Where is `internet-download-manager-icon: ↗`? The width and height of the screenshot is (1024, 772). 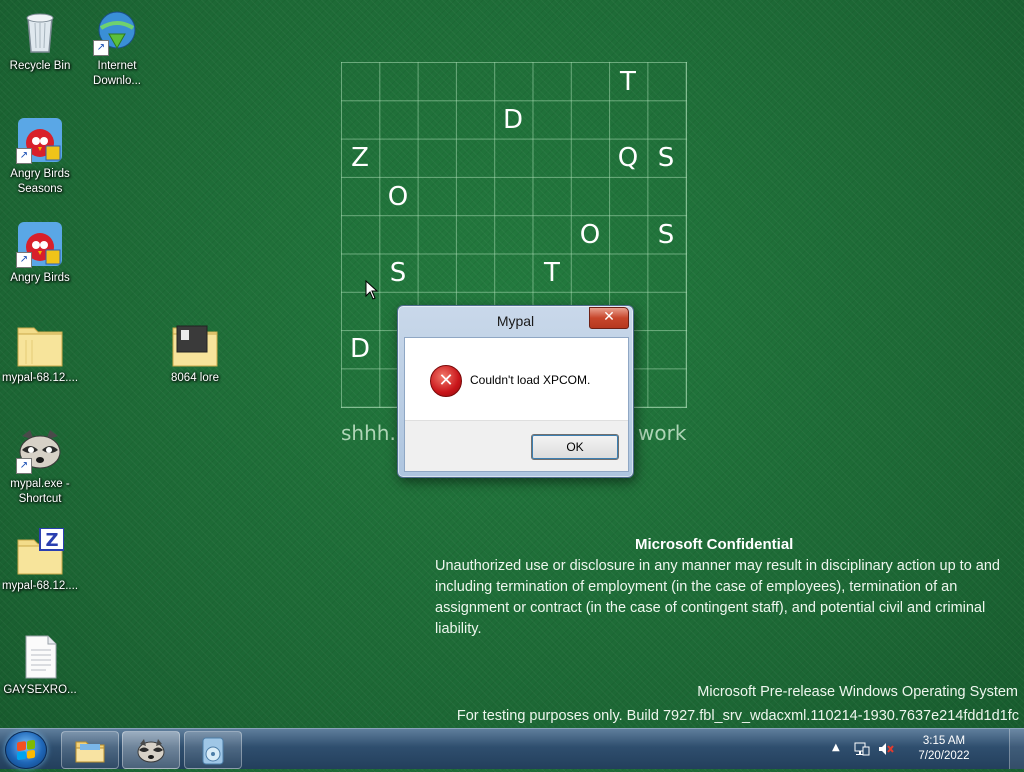 internet-download-manager-icon: ↗ is located at coordinates (117, 32).